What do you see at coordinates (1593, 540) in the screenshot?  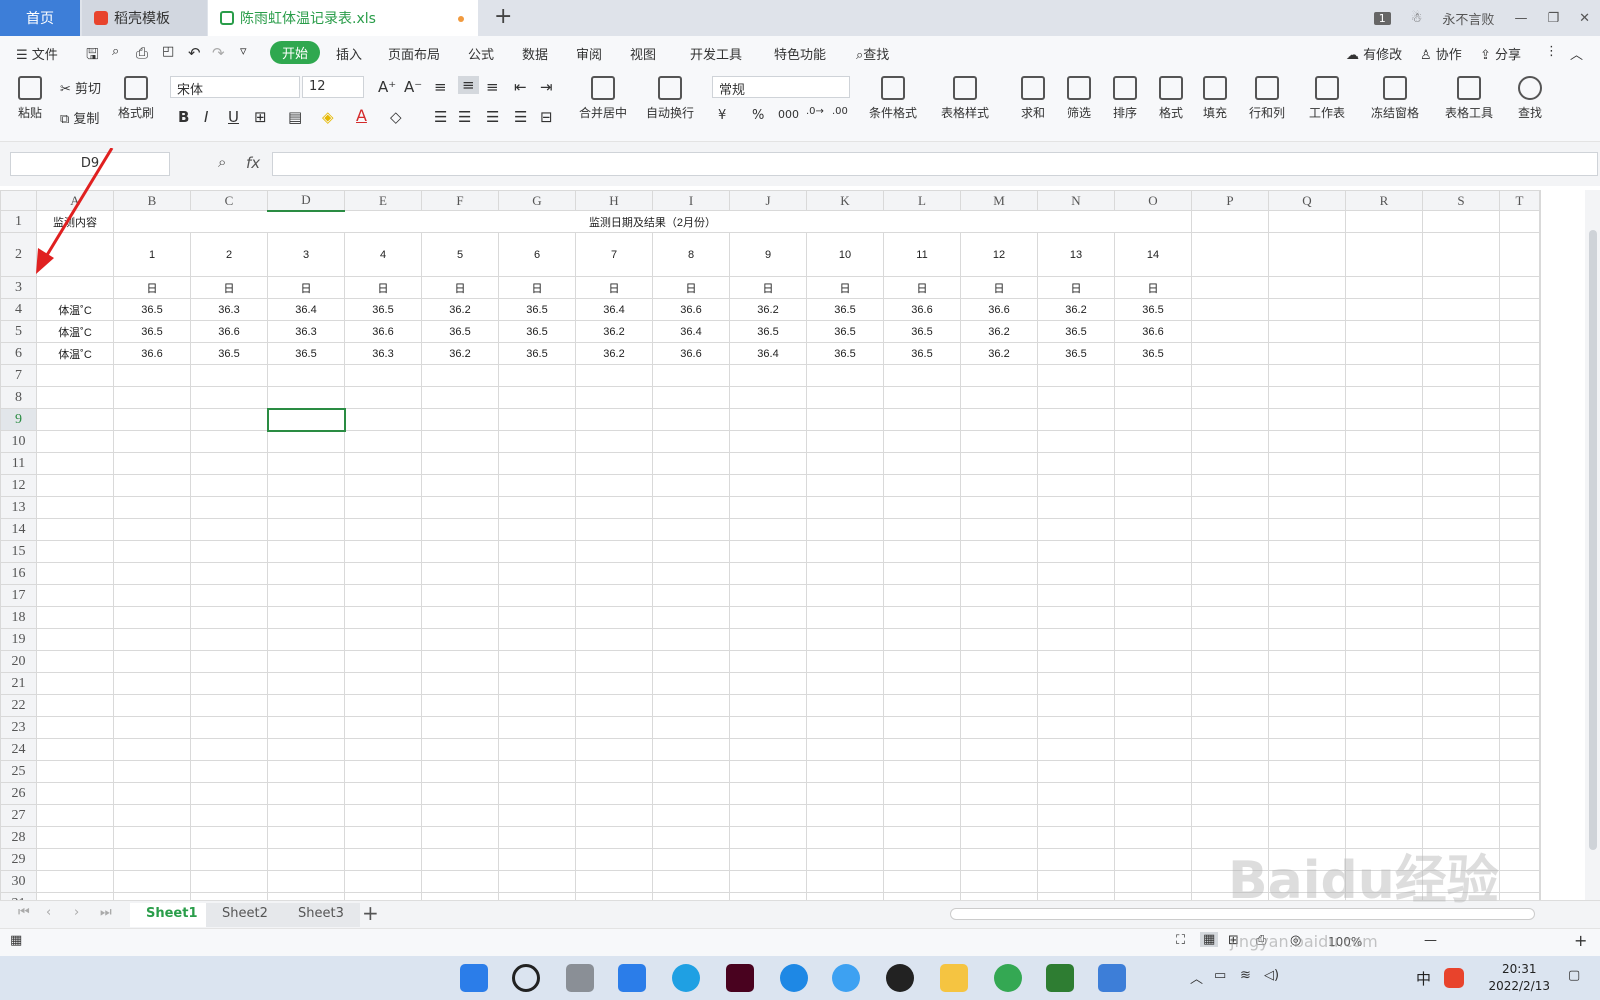 I see `vertical-scroll-thumb` at bounding box center [1593, 540].